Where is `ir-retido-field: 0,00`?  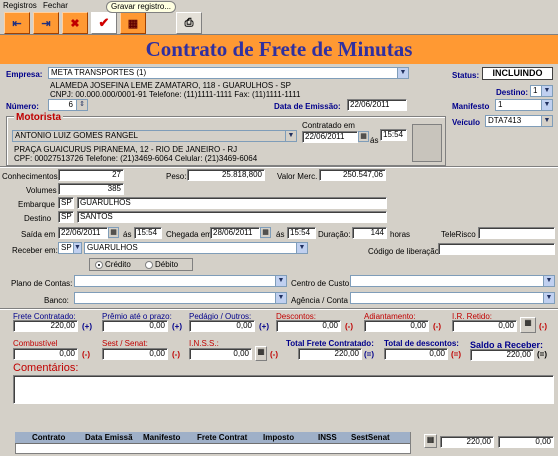 ir-retido-field: 0,00 is located at coordinates (484, 326).